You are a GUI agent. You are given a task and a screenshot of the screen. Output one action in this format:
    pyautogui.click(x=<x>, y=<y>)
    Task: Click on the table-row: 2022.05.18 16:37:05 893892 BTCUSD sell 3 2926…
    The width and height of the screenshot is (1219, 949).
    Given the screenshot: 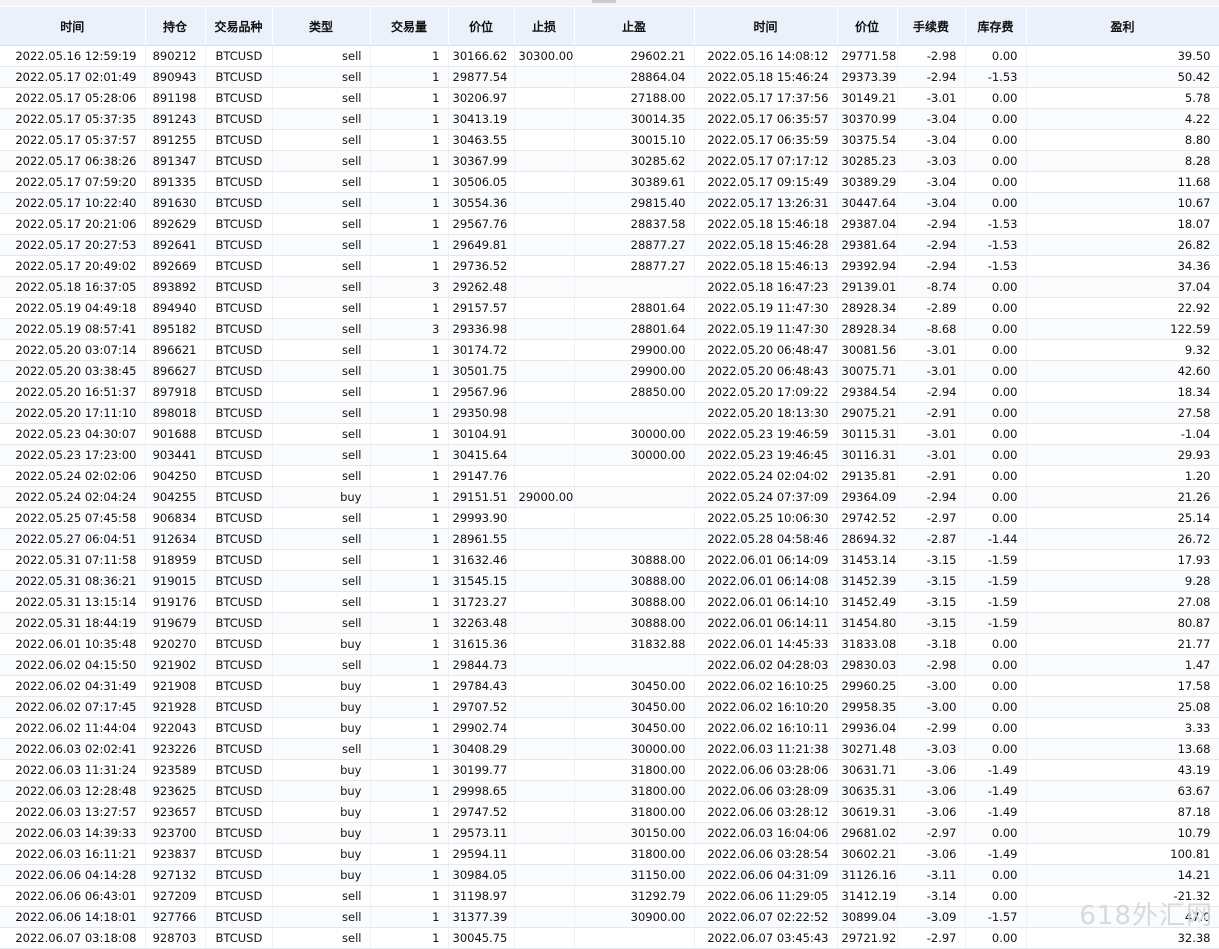 What is the action you would take?
    pyautogui.click(x=609, y=287)
    